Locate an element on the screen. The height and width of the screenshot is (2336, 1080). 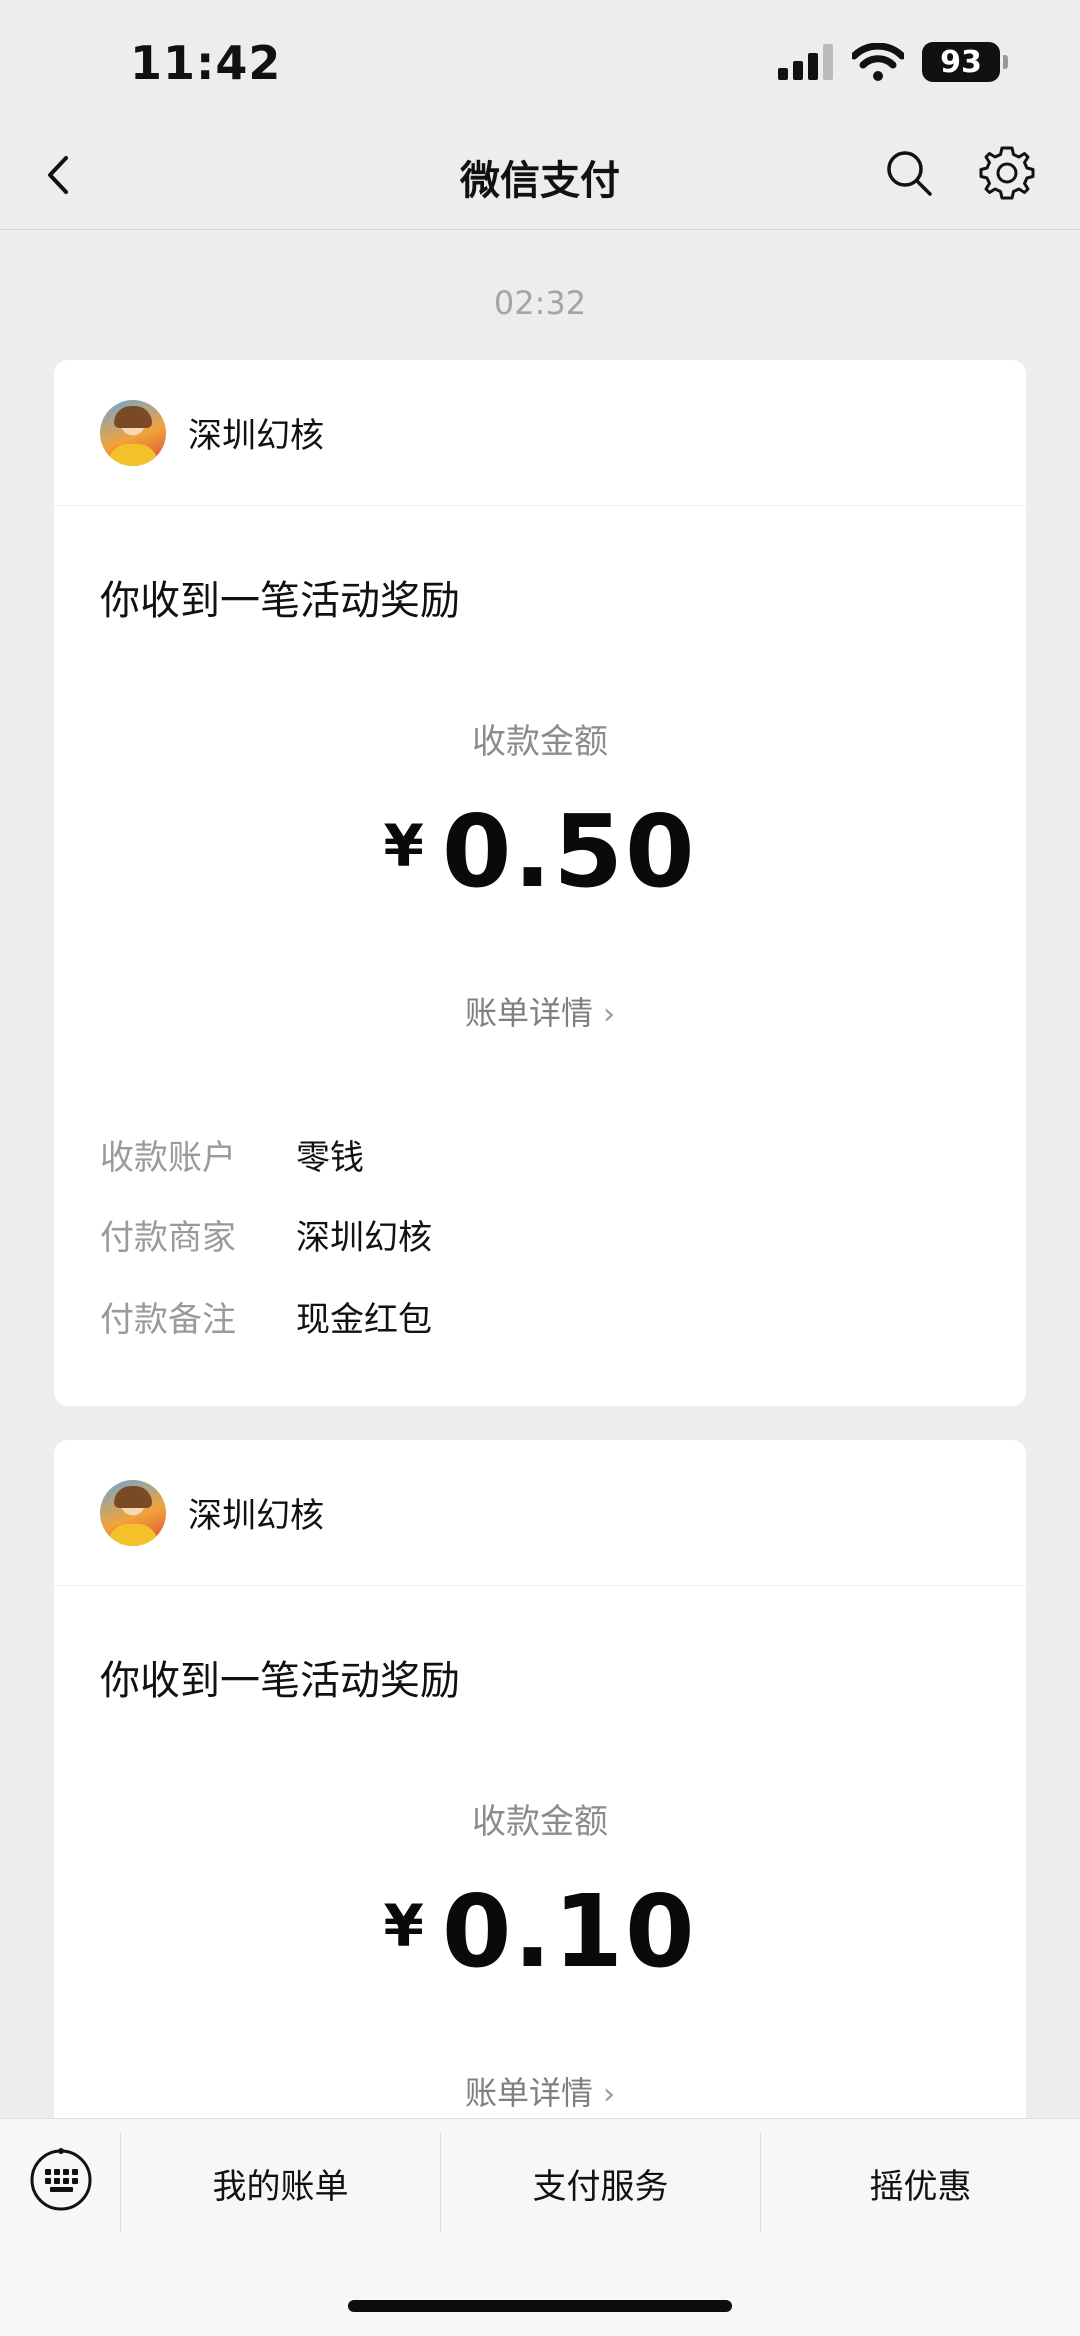
search-icon is located at coordinates (909, 173).